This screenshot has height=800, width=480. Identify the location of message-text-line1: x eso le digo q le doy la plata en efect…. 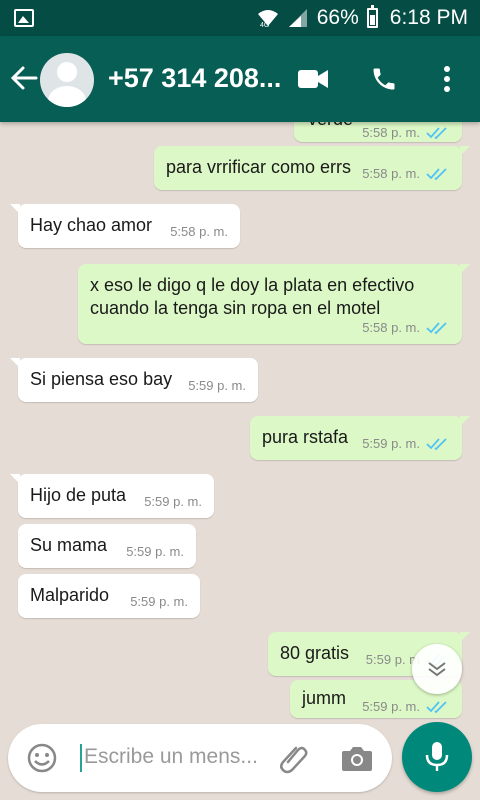
(252, 285).